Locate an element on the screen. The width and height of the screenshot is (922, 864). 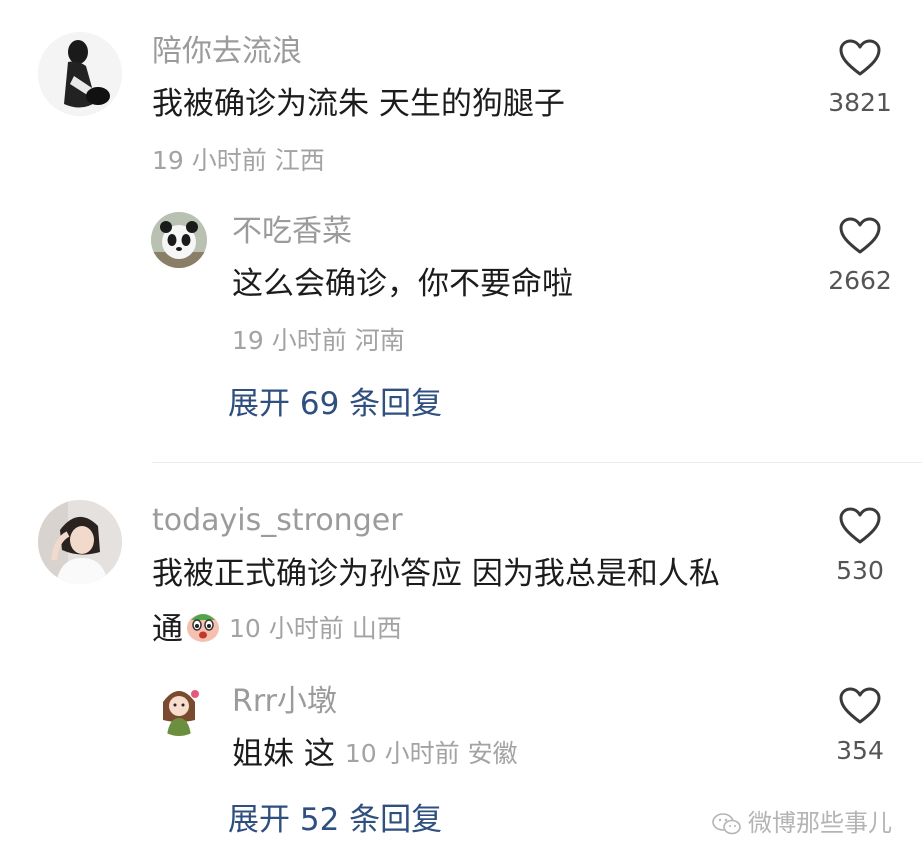
bw-portrait-avatar-icon is located at coordinates (80, 74).